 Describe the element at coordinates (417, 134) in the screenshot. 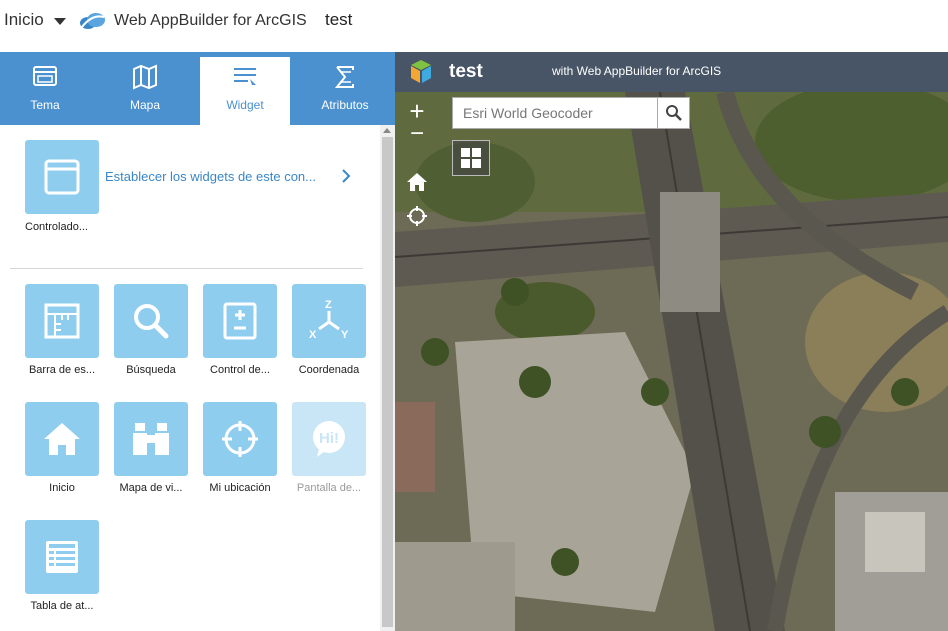

I see `zoom-out-button: −` at that location.